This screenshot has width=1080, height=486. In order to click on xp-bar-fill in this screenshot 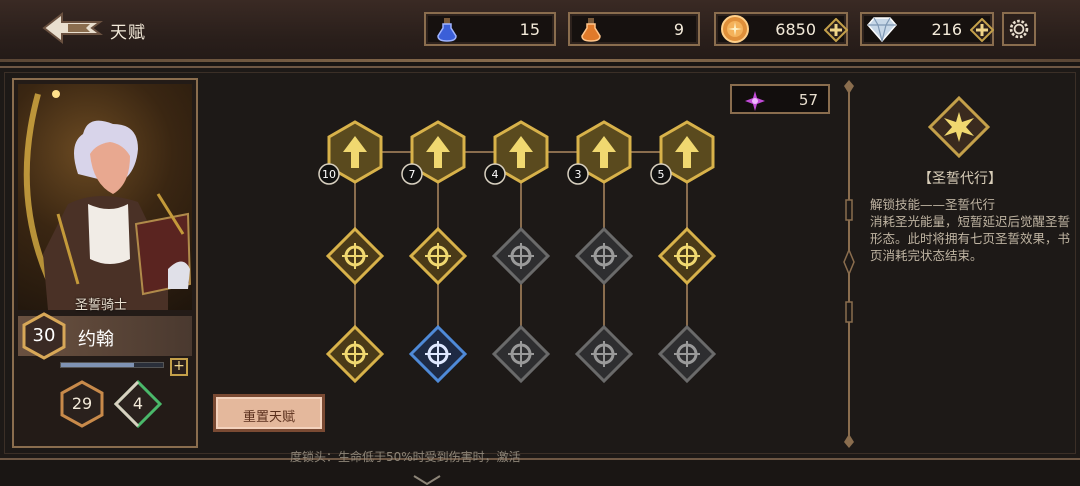, I will do `click(98, 365)`.